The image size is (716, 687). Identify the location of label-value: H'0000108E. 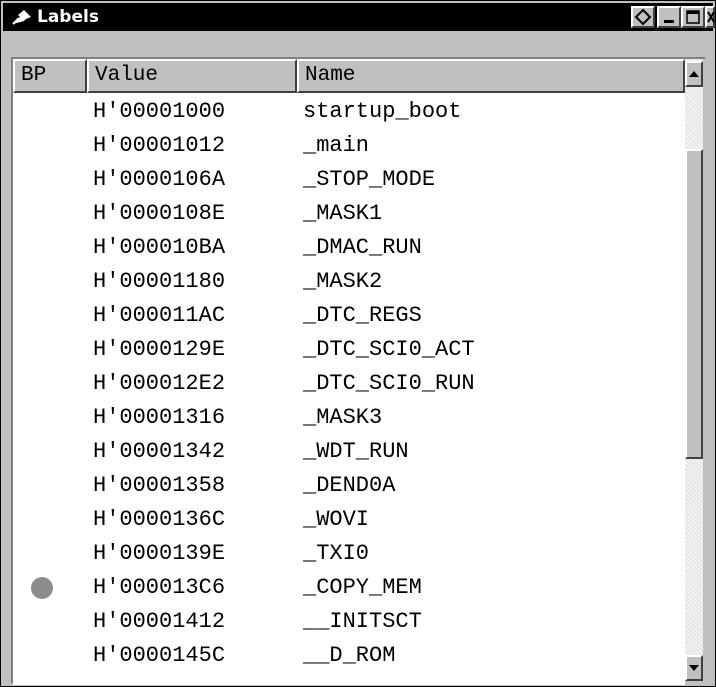
(159, 213).